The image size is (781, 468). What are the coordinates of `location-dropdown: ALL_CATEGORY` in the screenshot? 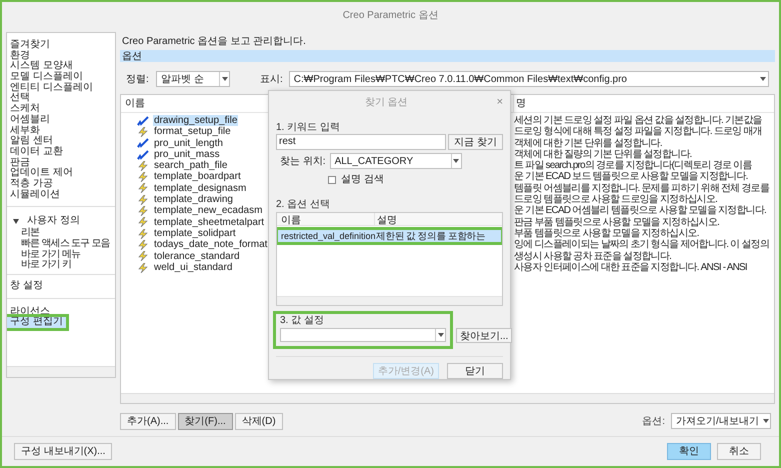 It's located at (396, 161).